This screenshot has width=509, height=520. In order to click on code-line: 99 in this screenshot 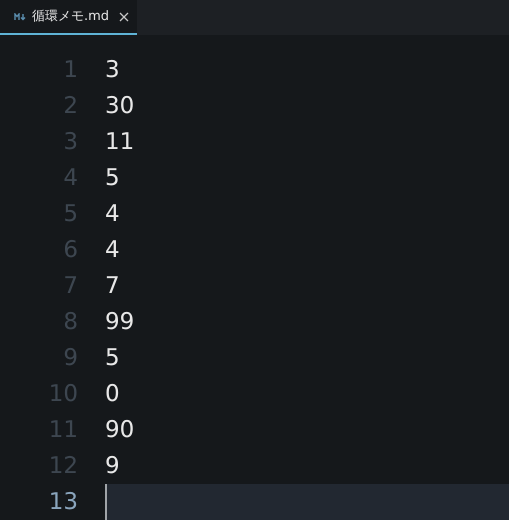, I will do `click(307, 322)`.